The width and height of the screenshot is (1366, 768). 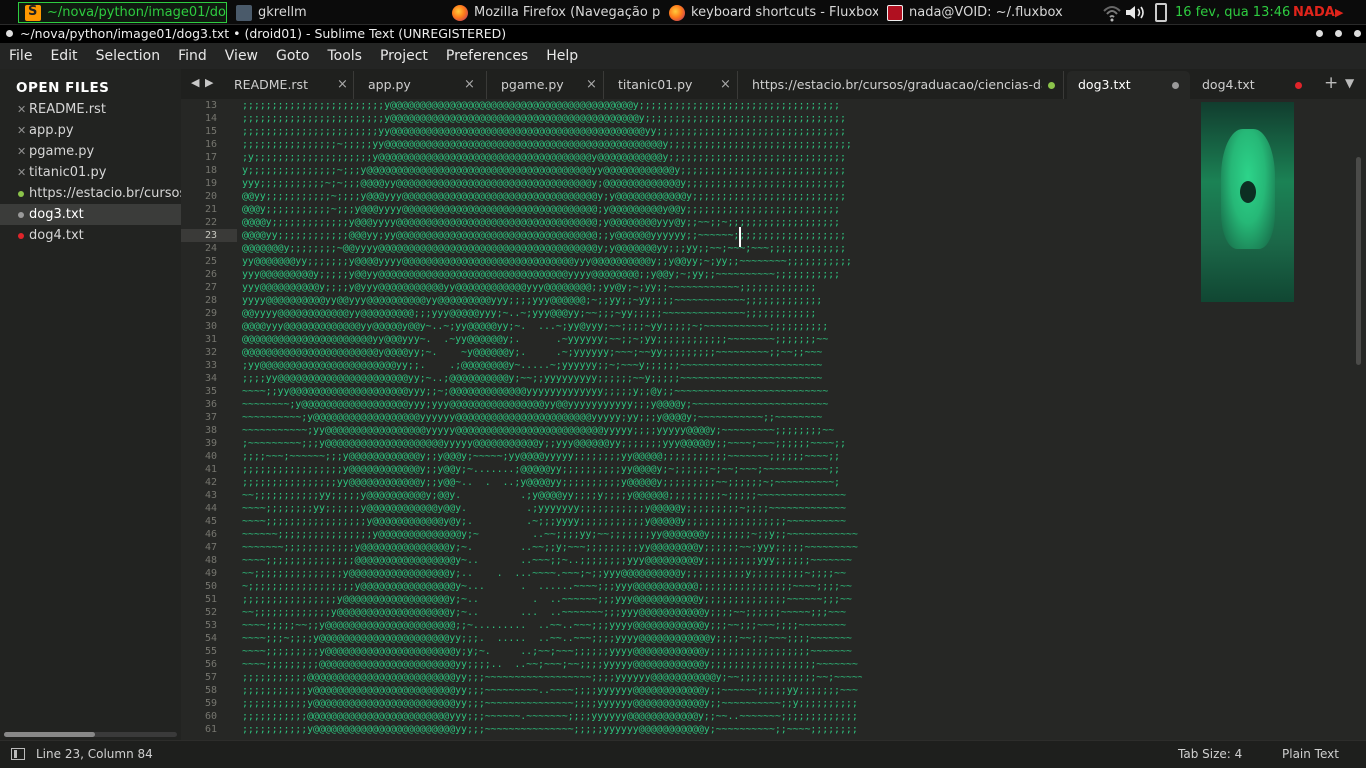 What do you see at coordinates (1232, 12) in the screenshot?
I see `clock: 16 fev, qua 13:46` at bounding box center [1232, 12].